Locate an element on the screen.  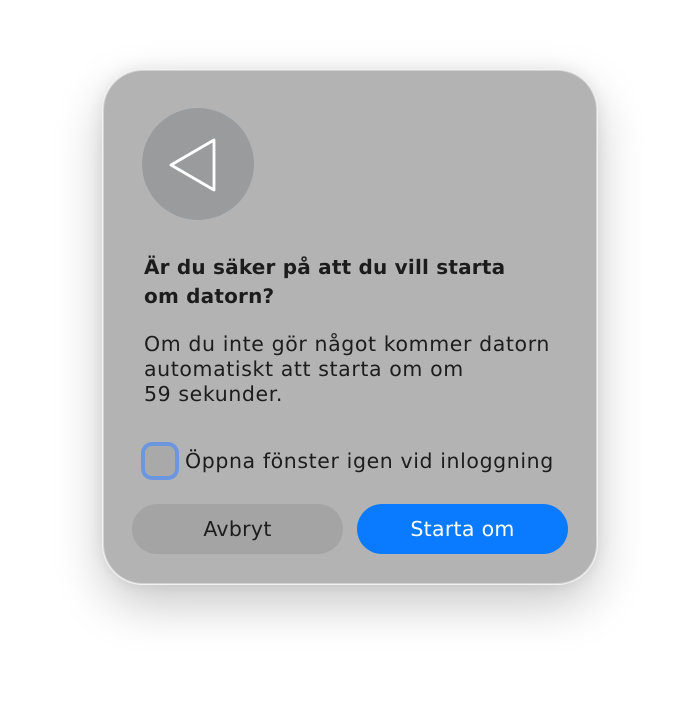
reopen-windows-checkbox: Öppna fönster igen vid inloggning is located at coordinates (347, 461).